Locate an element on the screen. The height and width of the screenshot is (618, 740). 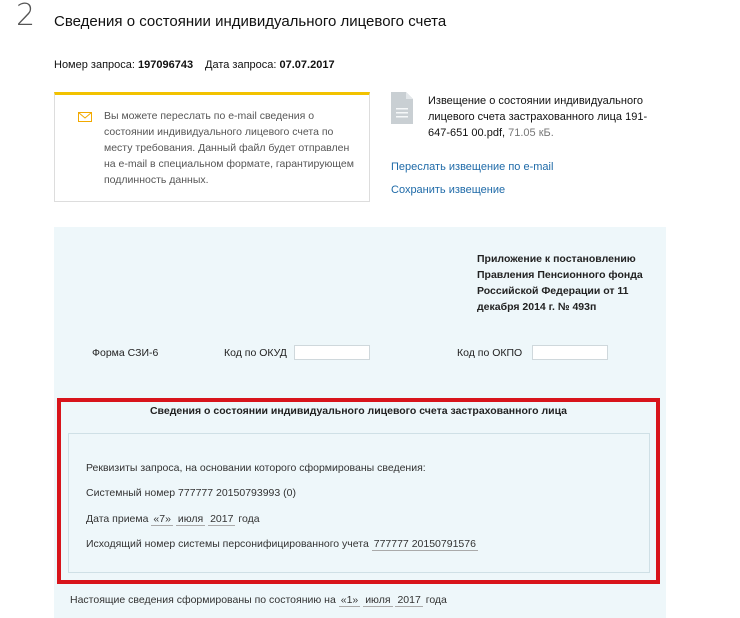
receipt-month: июля is located at coordinates (190, 519).